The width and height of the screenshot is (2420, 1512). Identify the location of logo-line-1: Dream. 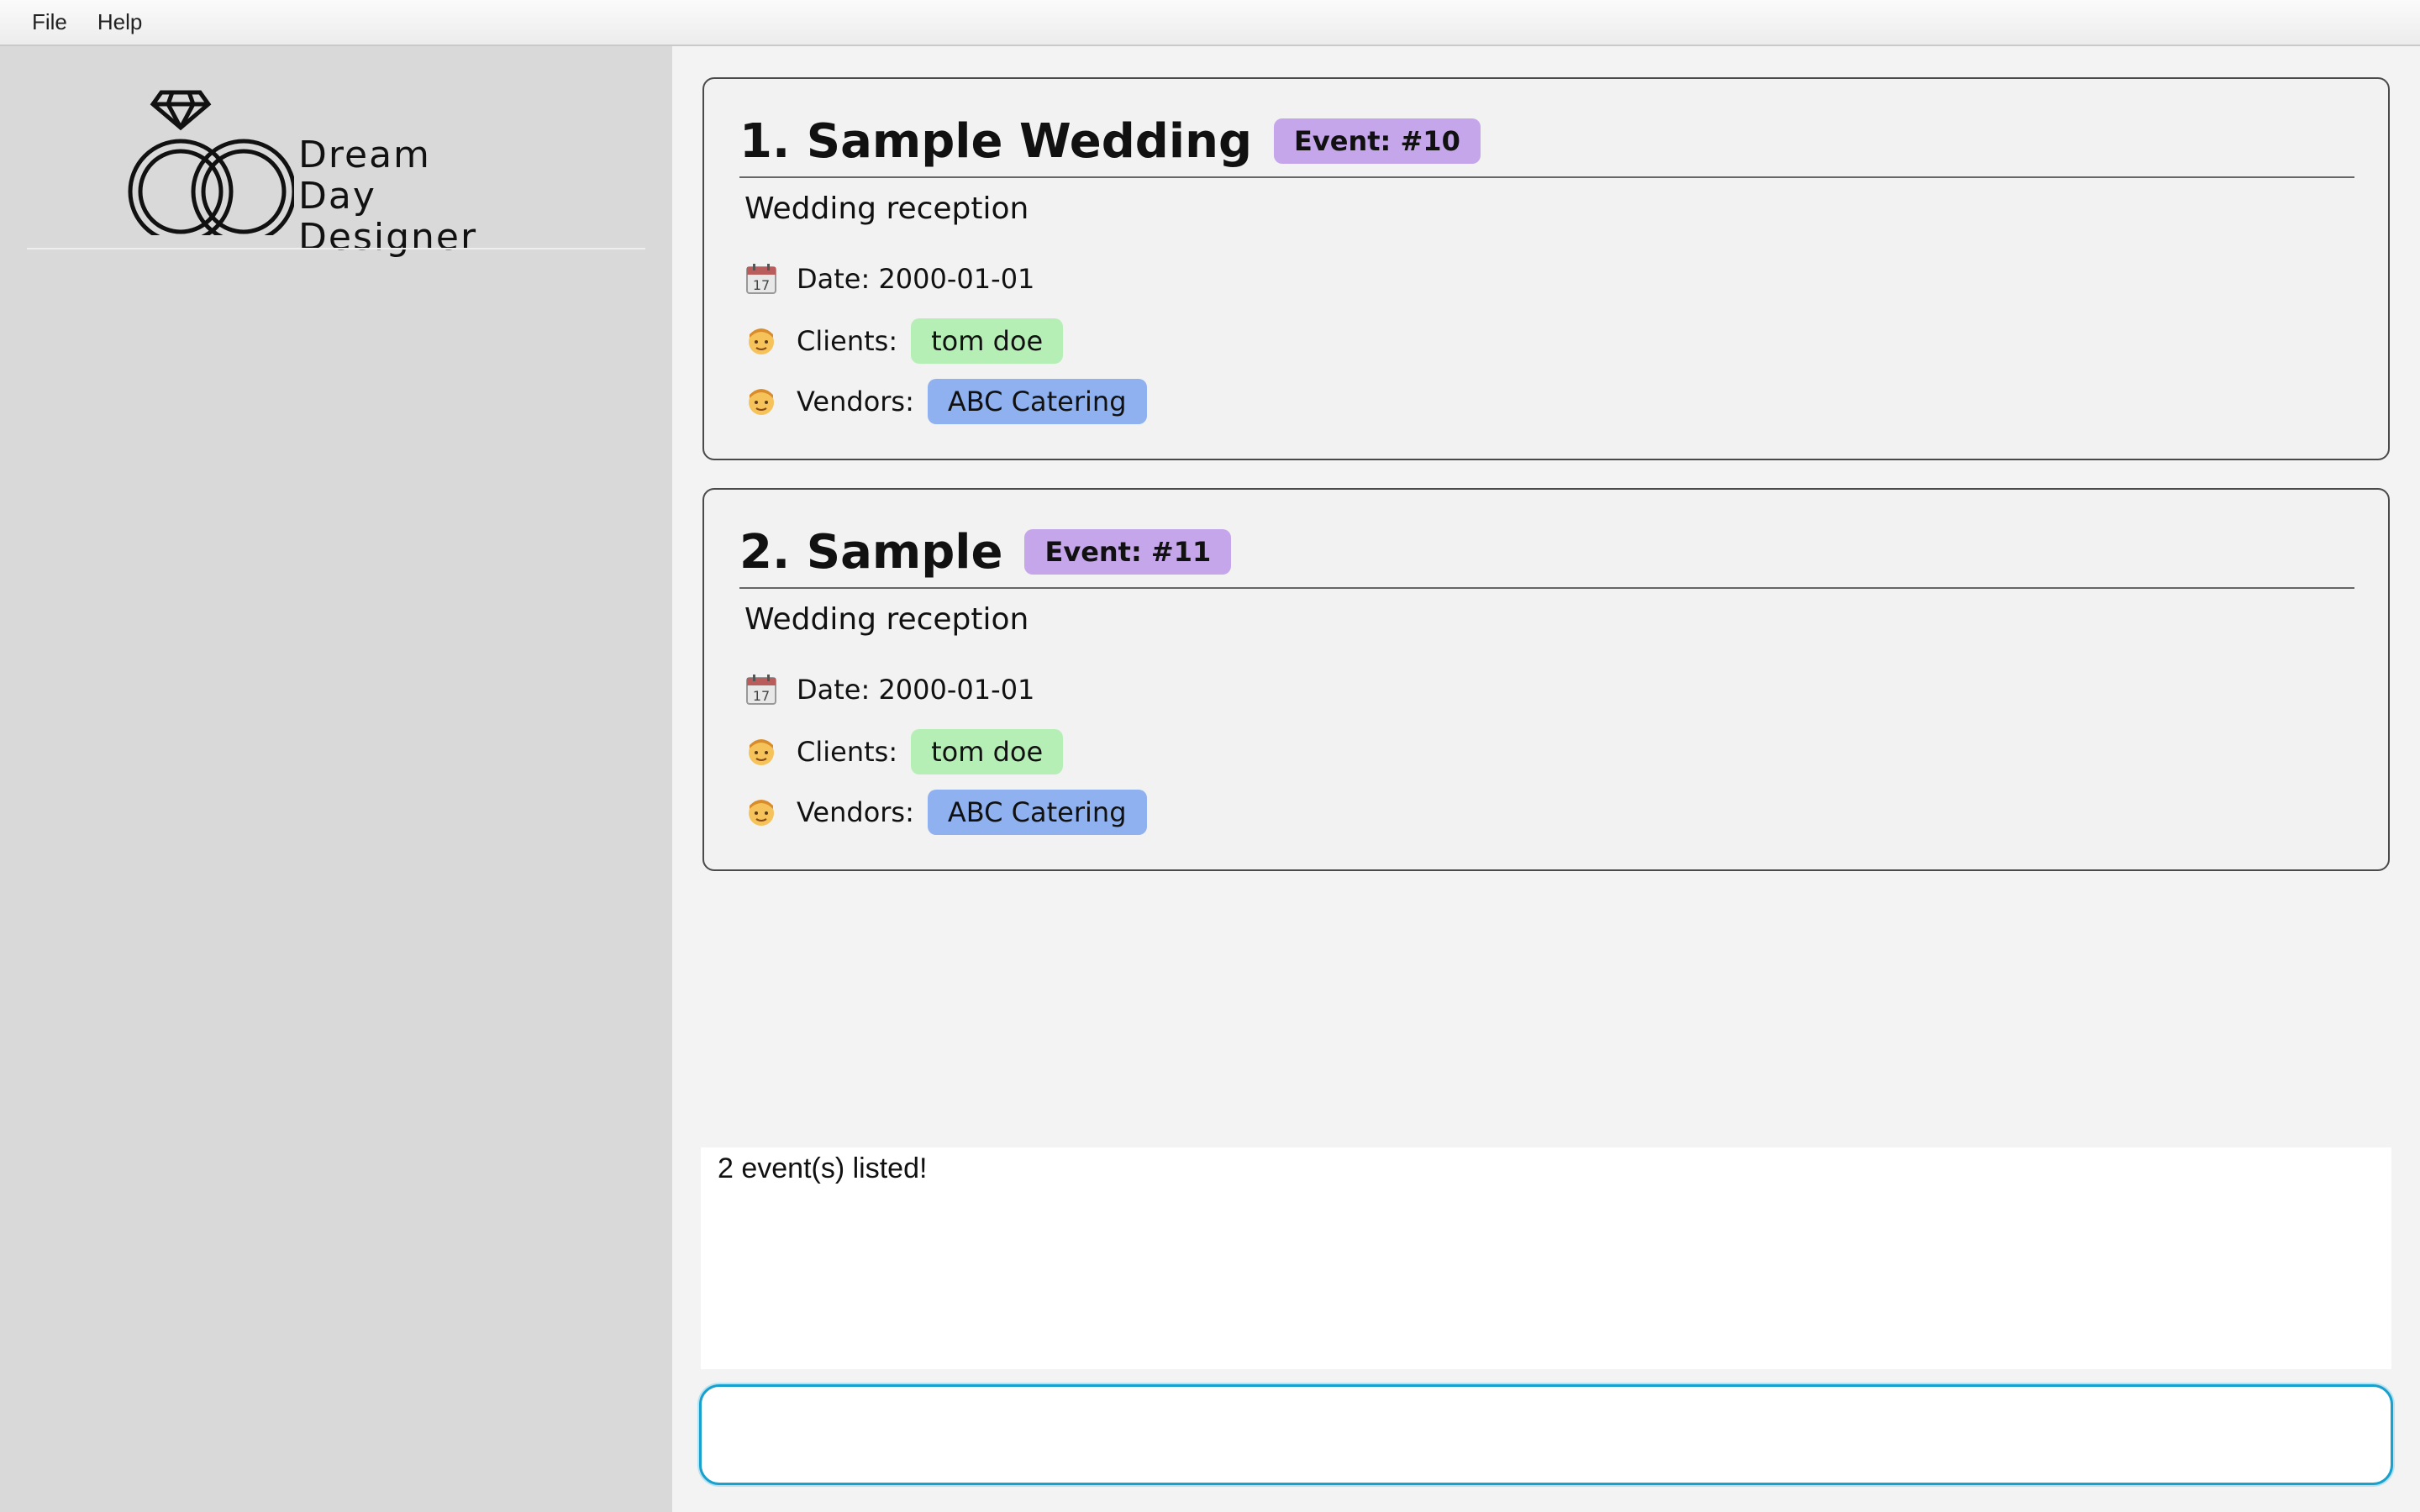
(364, 155).